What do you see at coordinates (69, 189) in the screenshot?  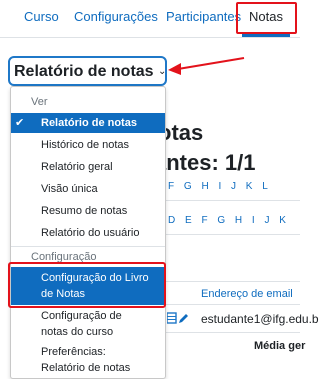 I see `menu-item-label: Visão única` at bounding box center [69, 189].